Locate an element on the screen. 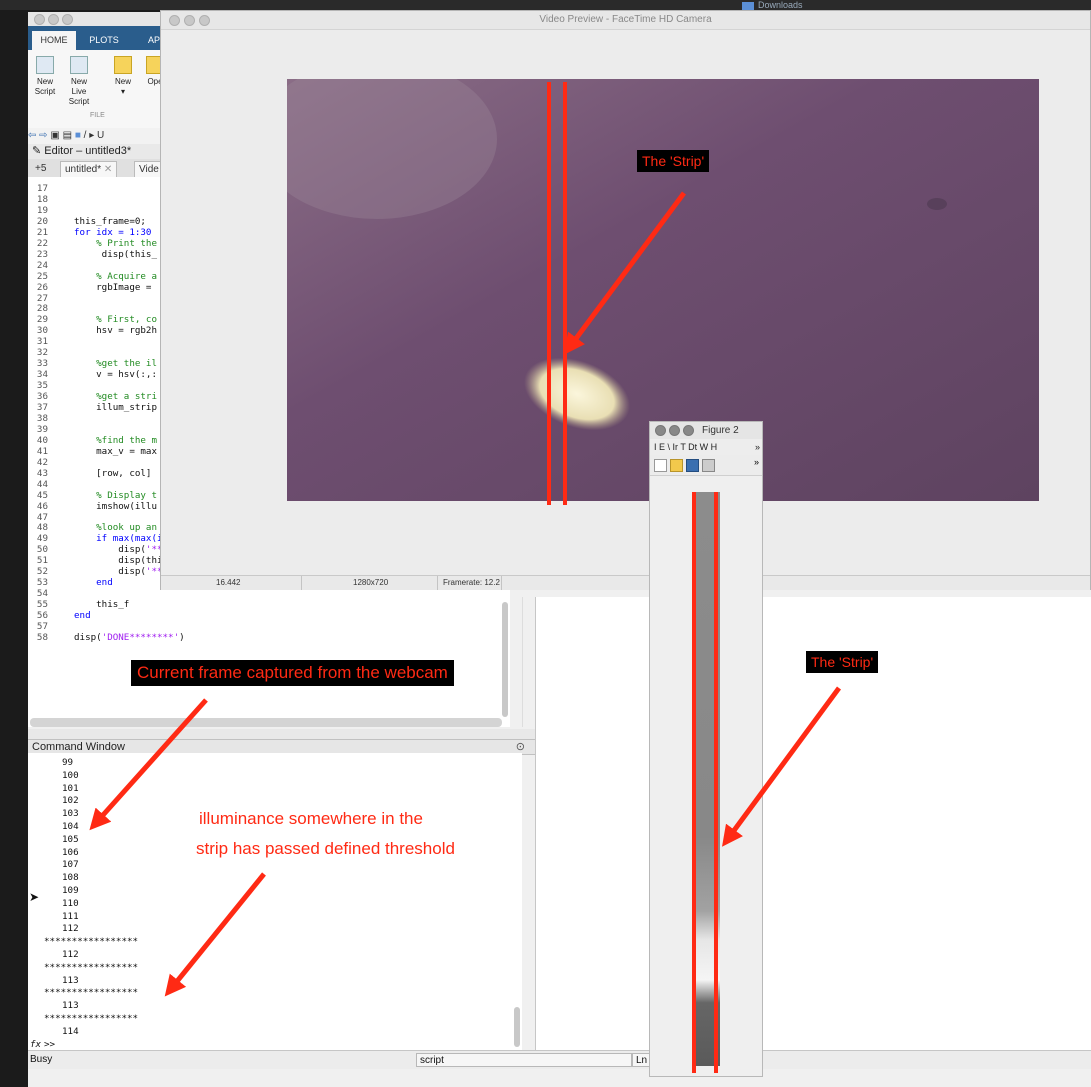  arrow-to-threshold-output is located at coordinates (215, 934).